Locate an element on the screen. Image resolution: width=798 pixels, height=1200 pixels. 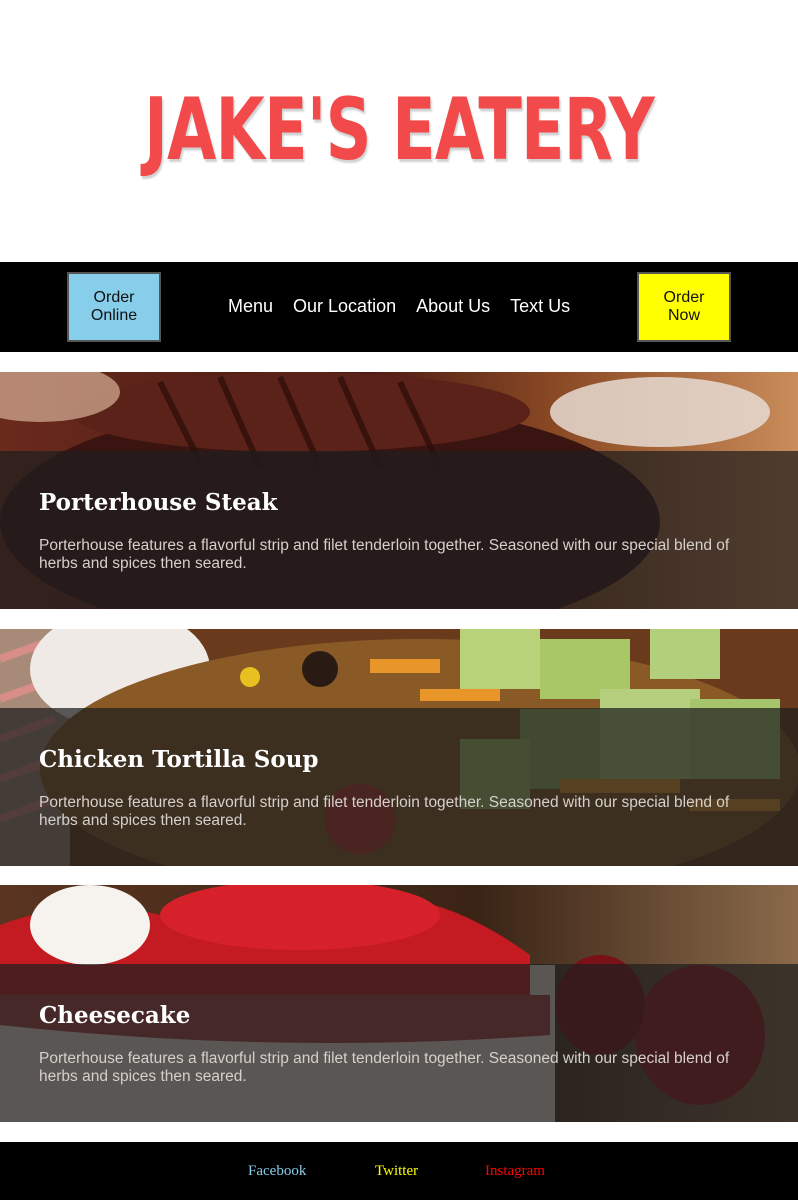
nav-link-our-location: Our Location is located at coordinates (344, 306).